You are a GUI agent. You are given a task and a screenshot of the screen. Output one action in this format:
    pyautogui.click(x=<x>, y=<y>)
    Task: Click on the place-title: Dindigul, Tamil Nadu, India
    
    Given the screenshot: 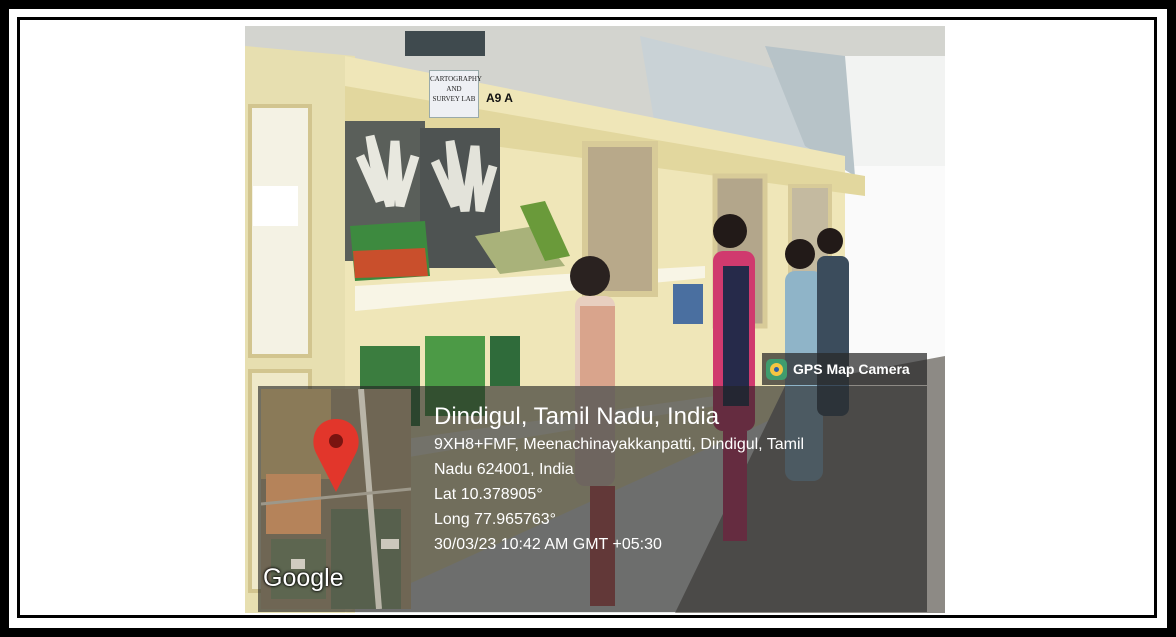 What is the action you would take?
    pyautogui.click(x=577, y=416)
    